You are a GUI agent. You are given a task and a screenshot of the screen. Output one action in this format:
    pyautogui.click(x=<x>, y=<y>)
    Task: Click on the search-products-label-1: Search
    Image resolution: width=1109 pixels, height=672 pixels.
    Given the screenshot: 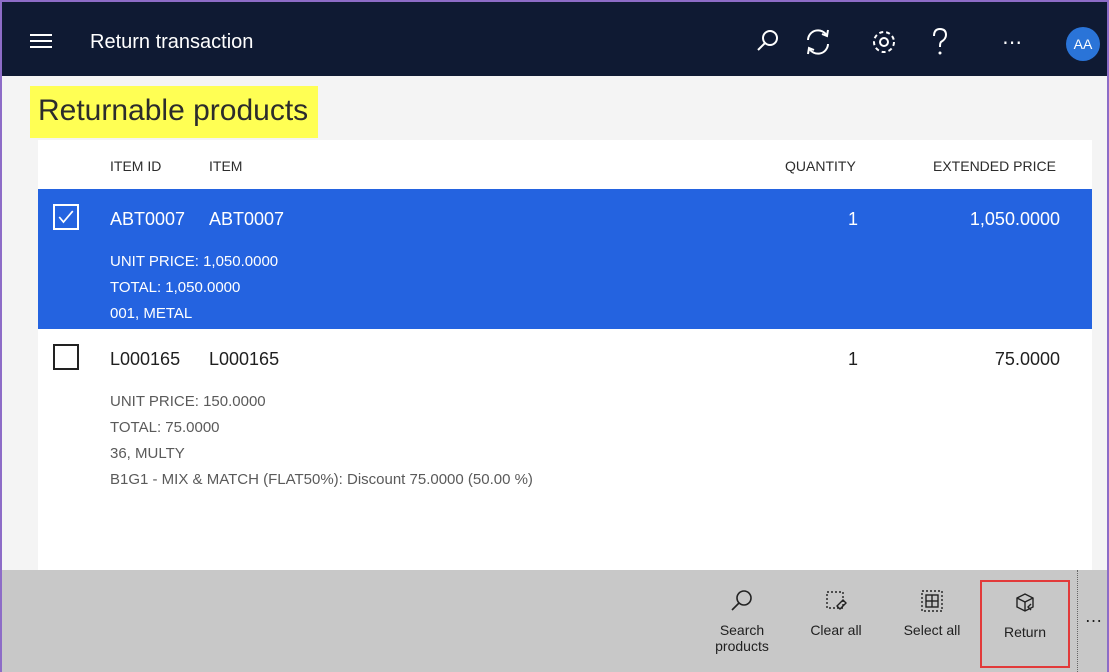 What is the action you would take?
    pyautogui.click(x=742, y=630)
    